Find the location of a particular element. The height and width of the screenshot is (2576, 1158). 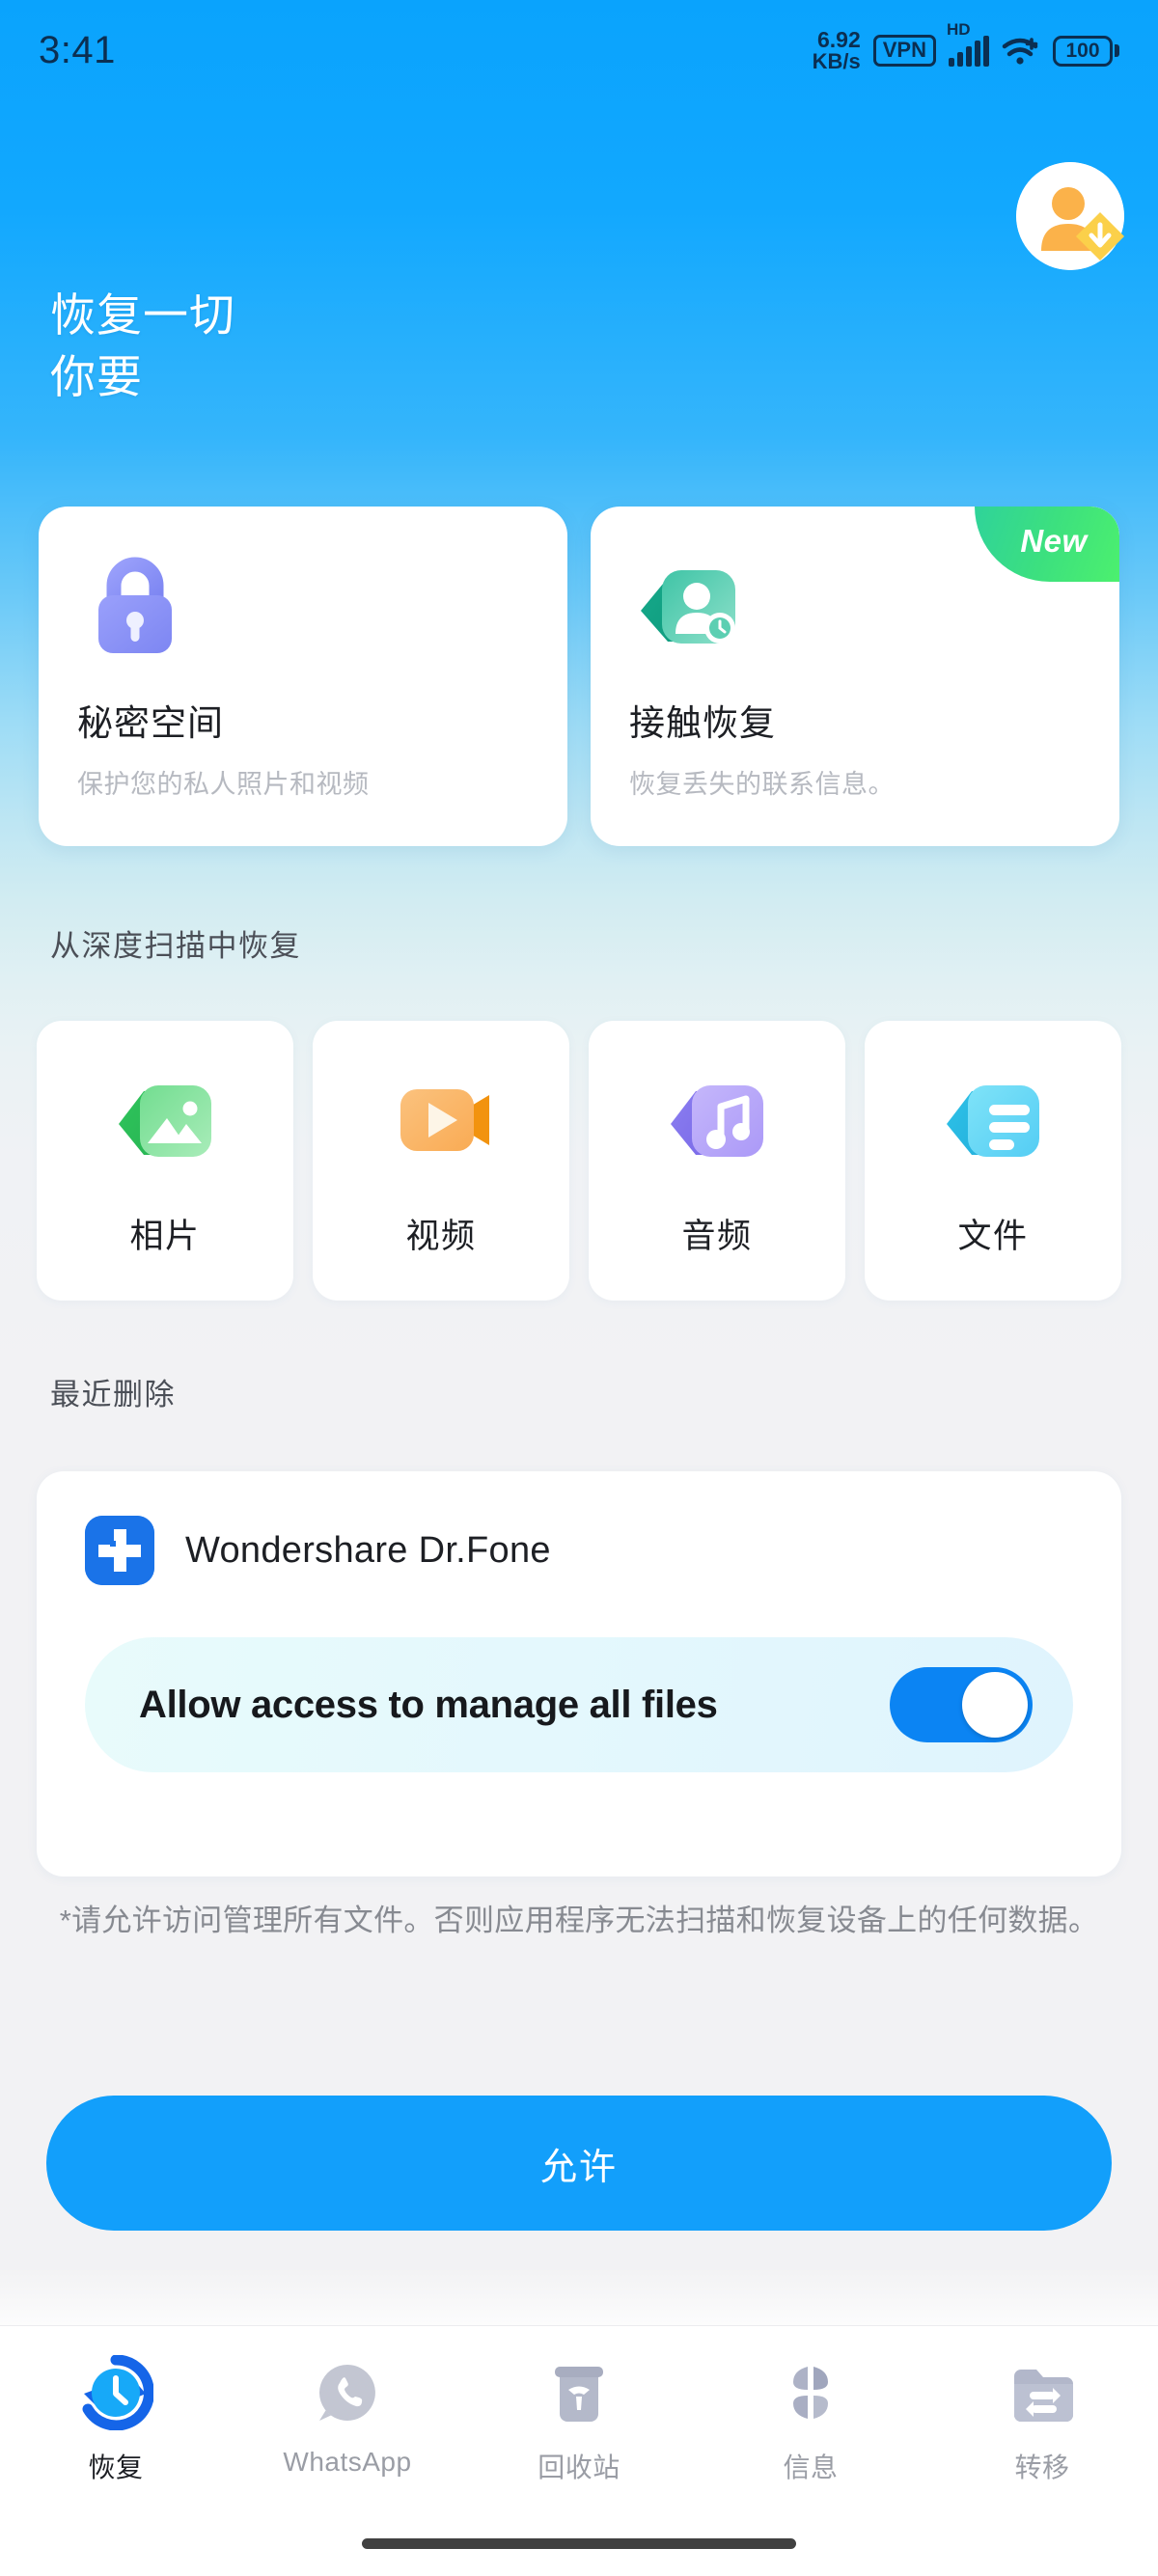

signal-bars-glyph is located at coordinates (969, 51).